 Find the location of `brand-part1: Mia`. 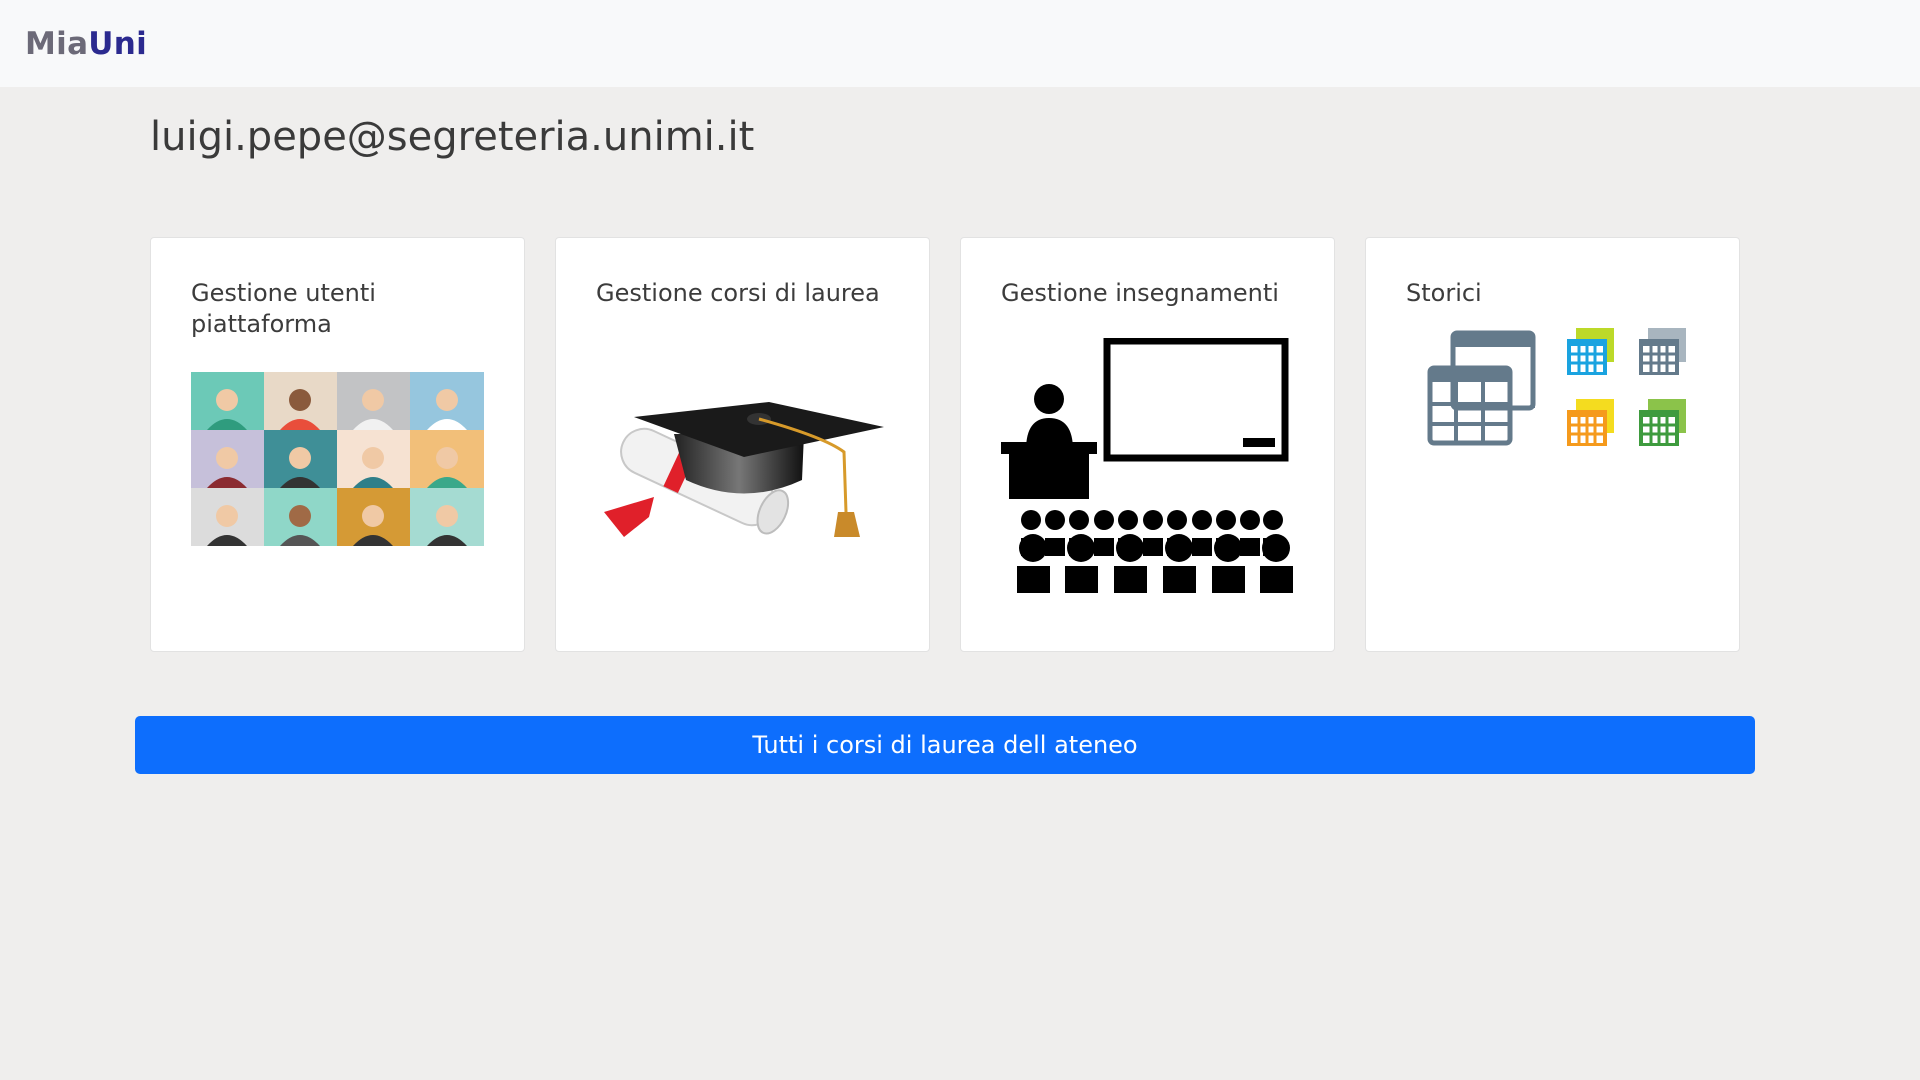

brand-part1: Mia is located at coordinates (57, 43).